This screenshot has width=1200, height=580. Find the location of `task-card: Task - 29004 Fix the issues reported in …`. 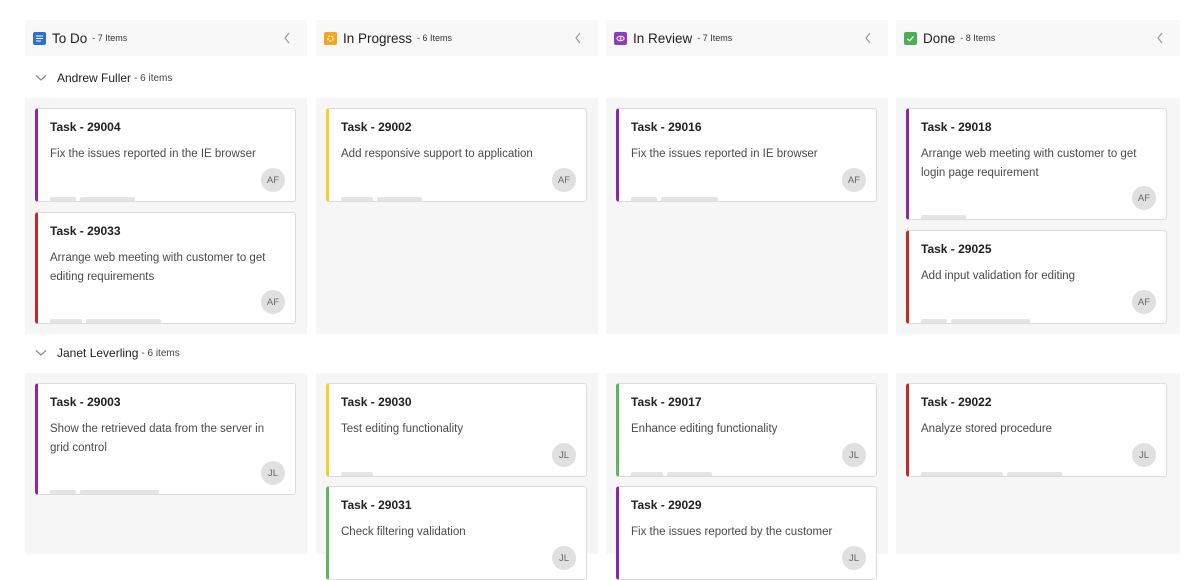

task-card: Task - 29004 Fix the issues reported in … is located at coordinates (165, 155).